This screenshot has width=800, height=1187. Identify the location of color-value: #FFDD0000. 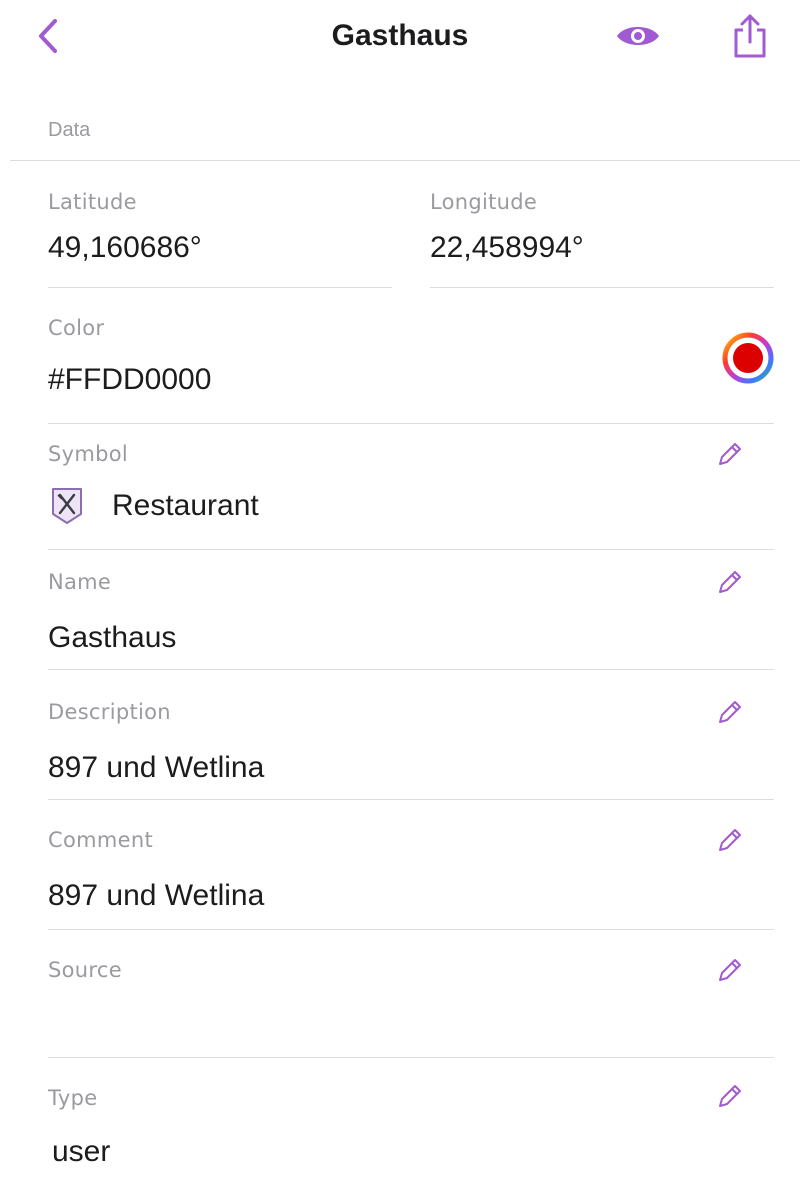
(130, 379).